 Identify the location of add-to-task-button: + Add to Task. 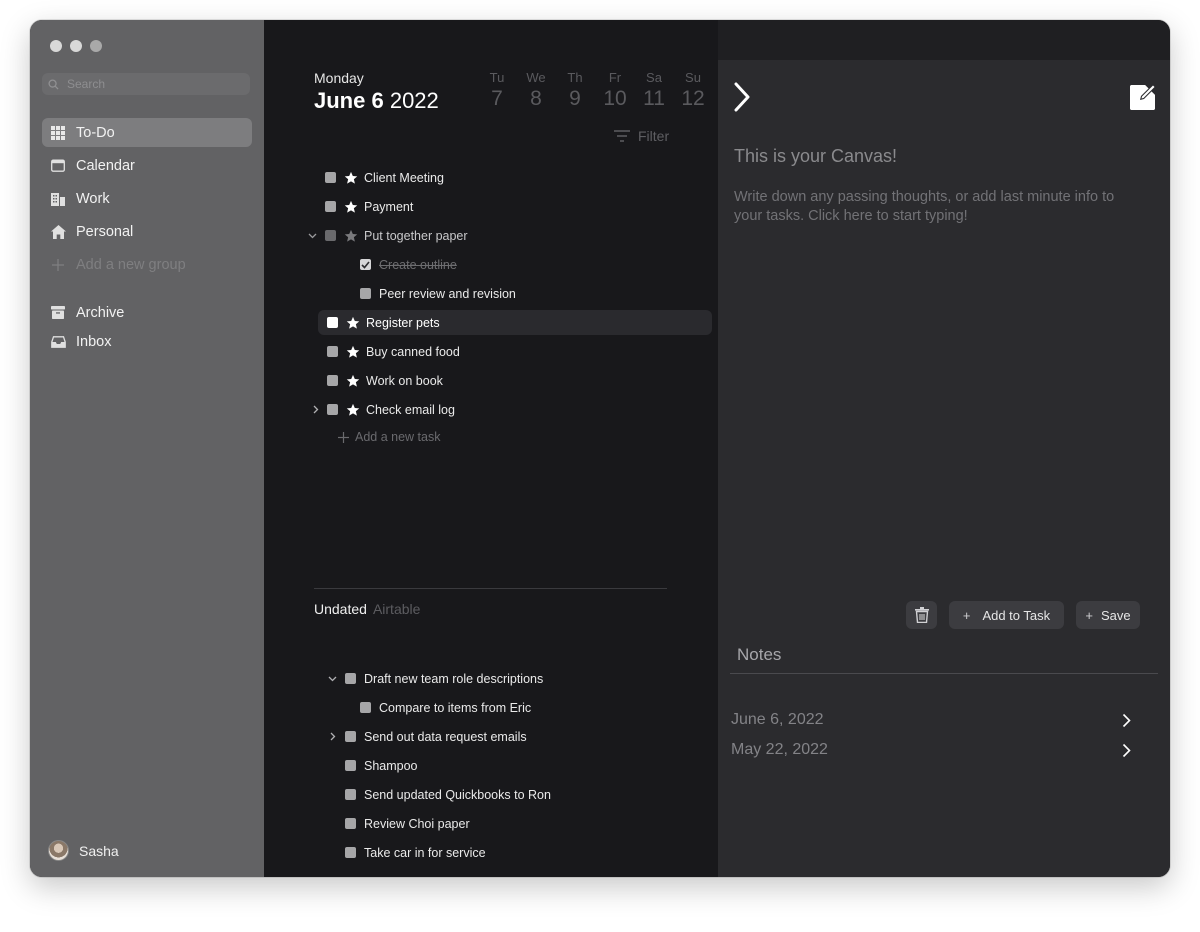
(1006, 615).